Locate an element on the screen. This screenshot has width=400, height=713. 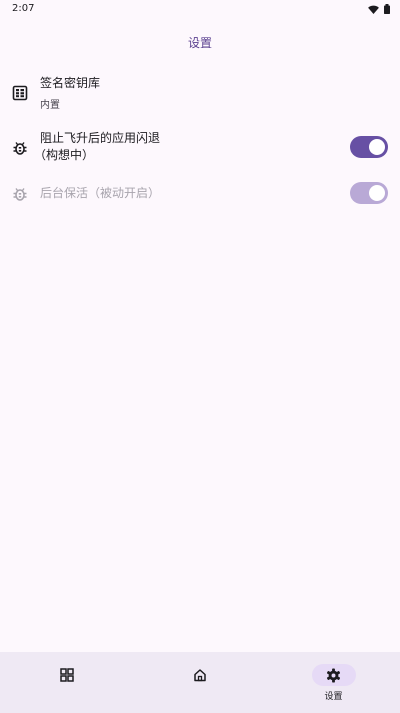
prevent-crash-toggle is located at coordinates (369, 147).